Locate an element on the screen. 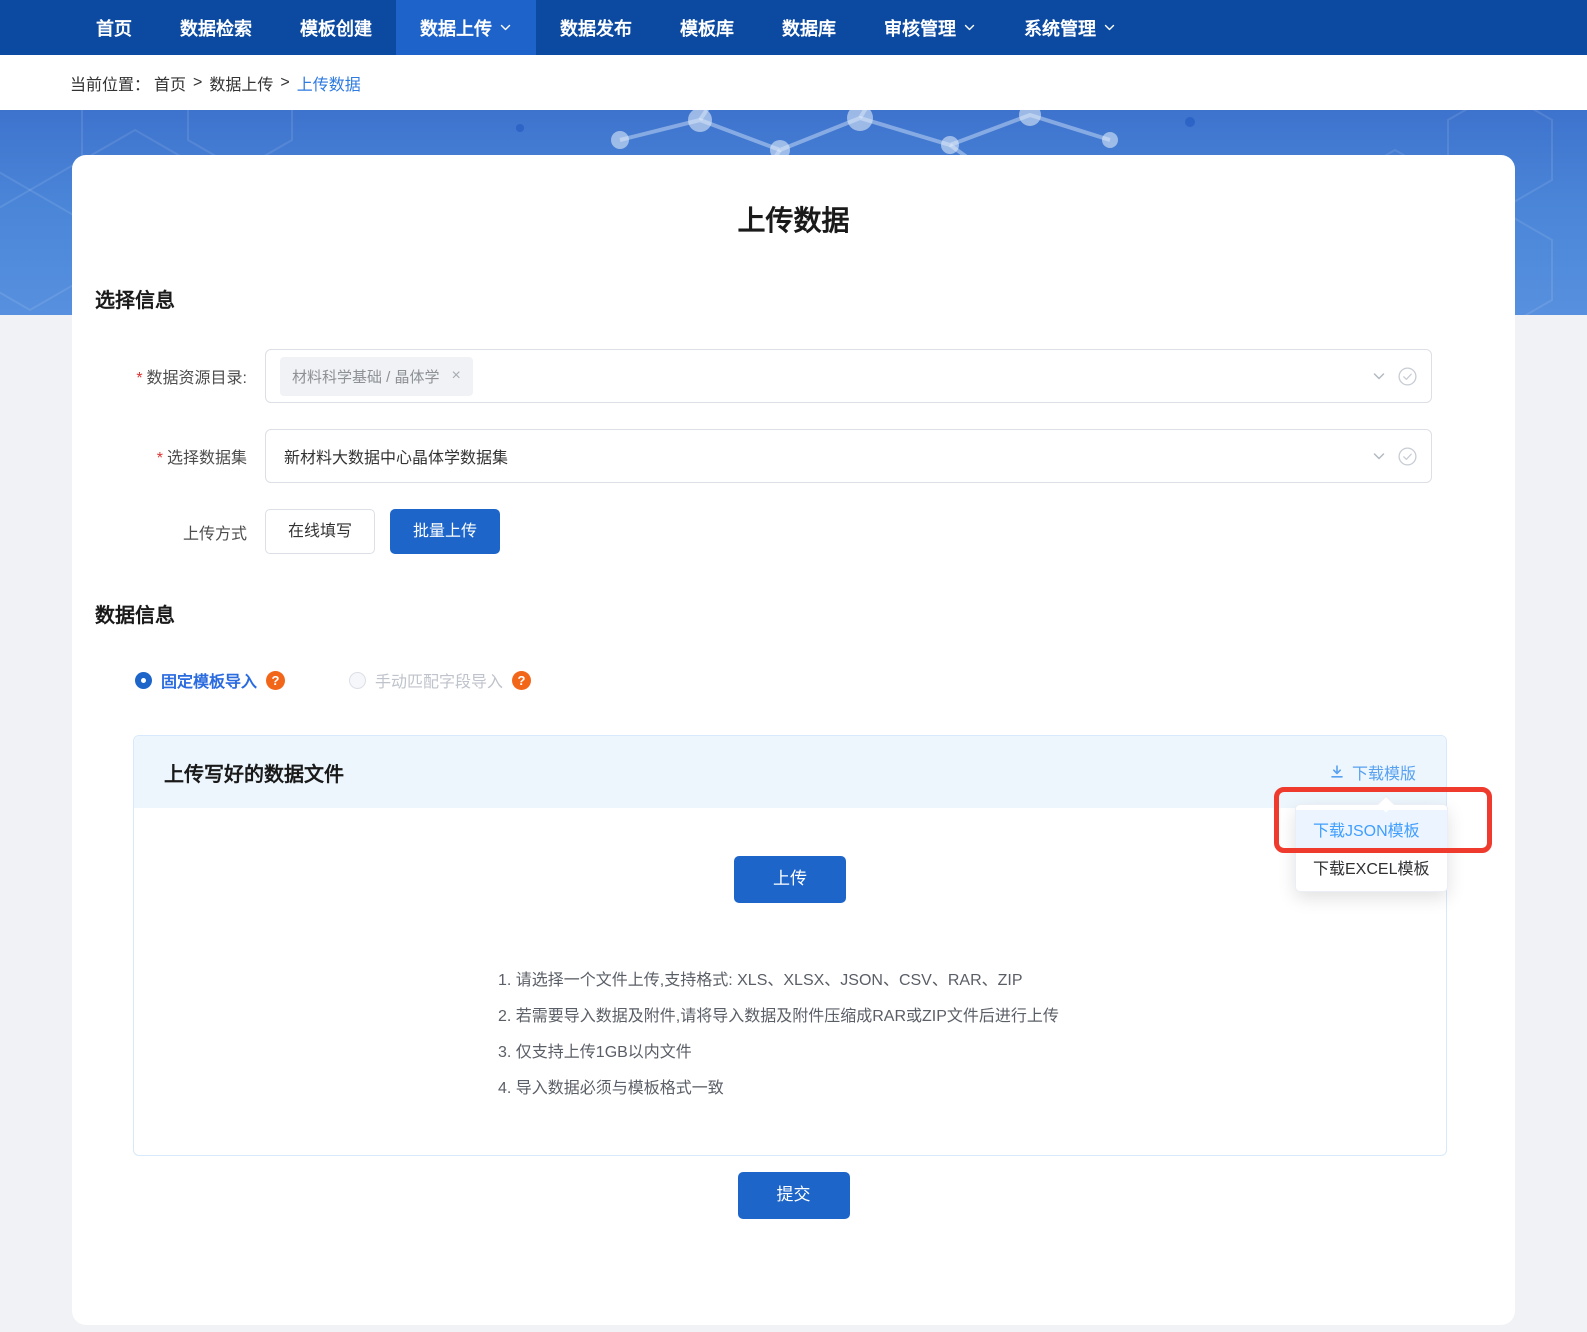  nav-item-data-search: 数据检索 is located at coordinates (216, 27).